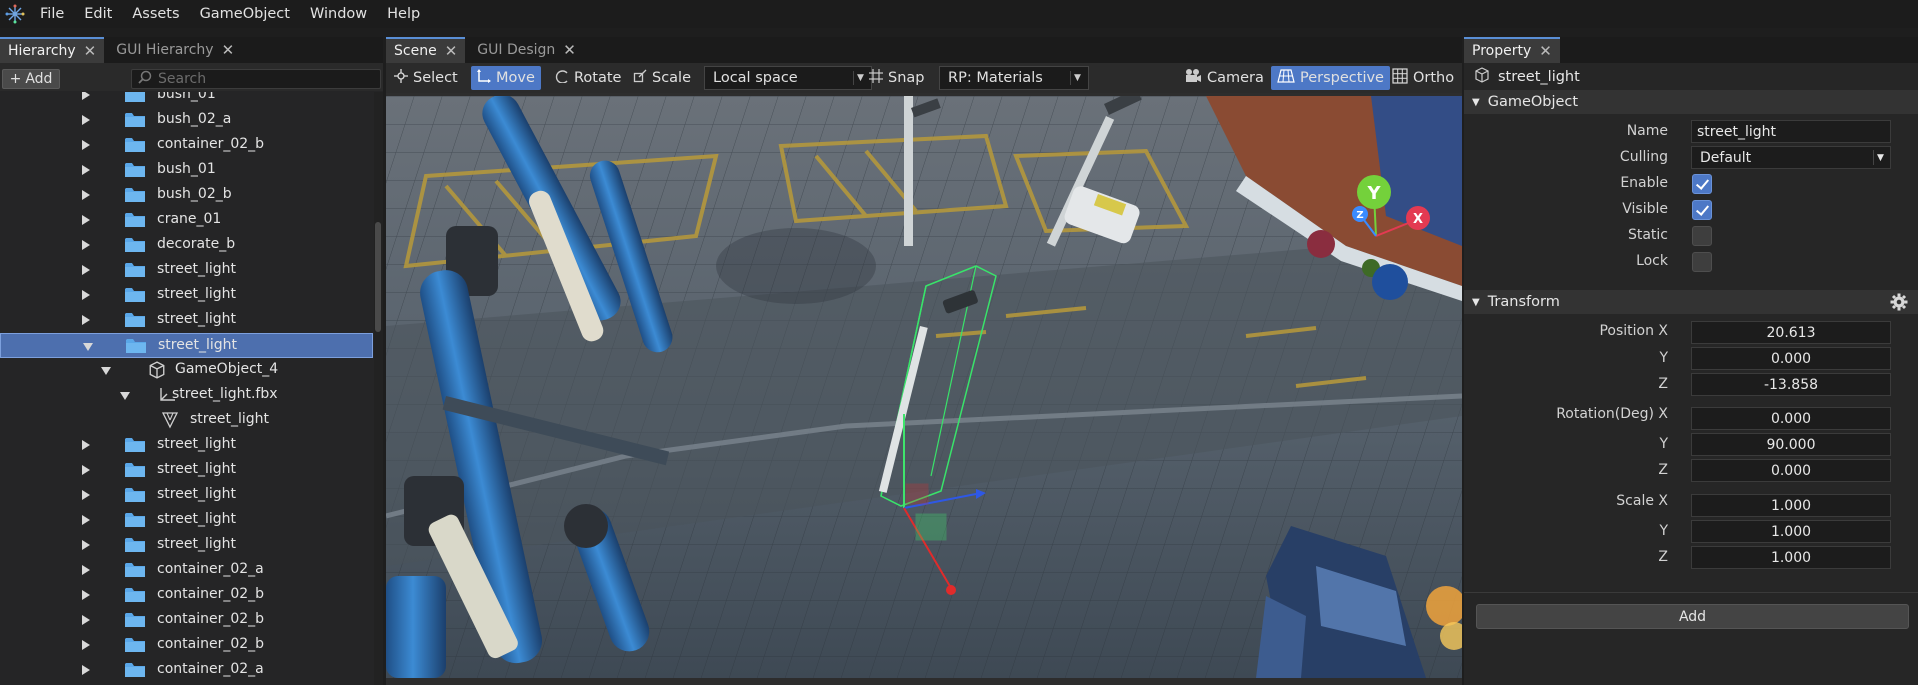 This screenshot has height=685, width=1918. Describe the element at coordinates (1791, 505) in the screenshot. I see `scale-x-field: 1.000` at that location.